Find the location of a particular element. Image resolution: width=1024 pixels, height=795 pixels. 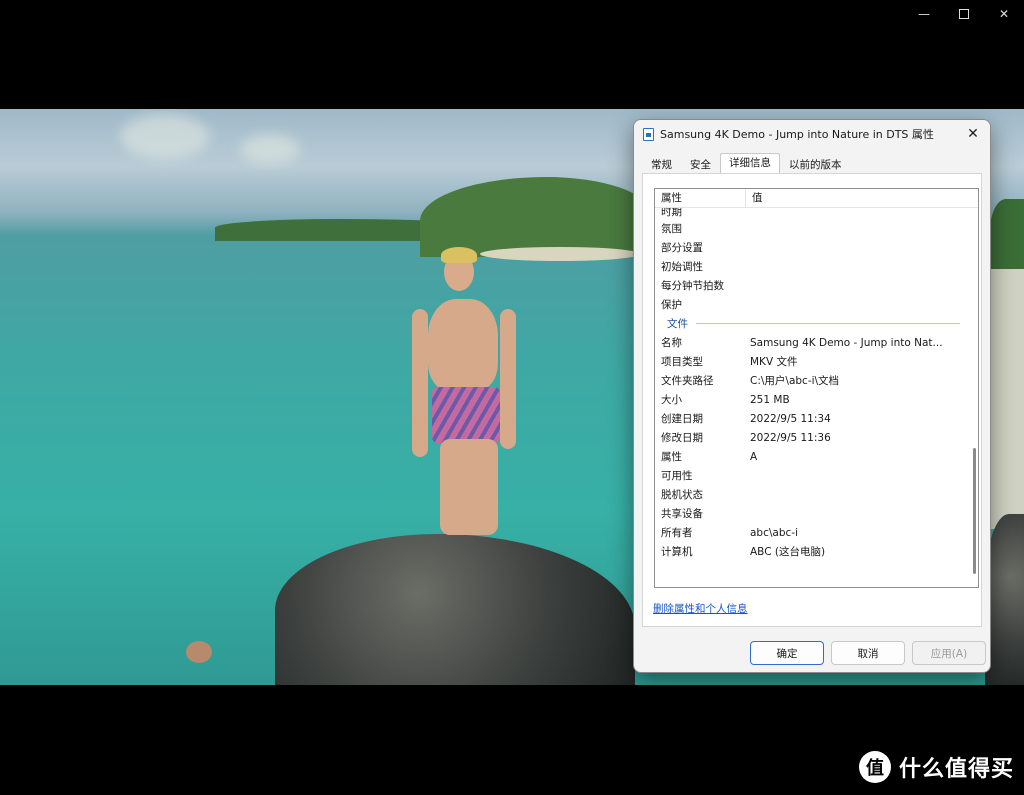

jumper-shorts is located at coordinates (466, 415).